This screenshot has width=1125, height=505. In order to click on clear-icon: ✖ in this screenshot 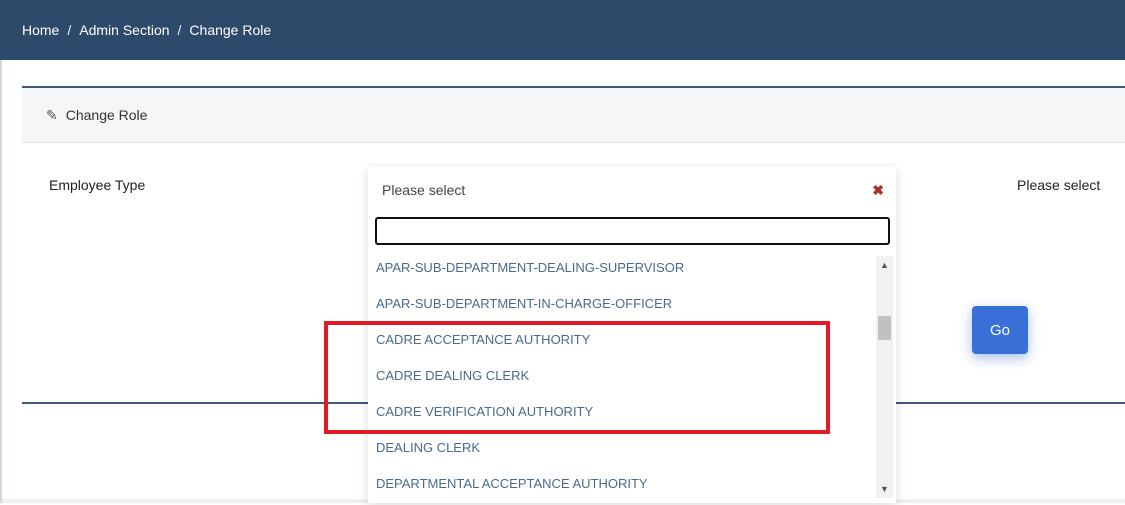, I will do `click(878, 190)`.